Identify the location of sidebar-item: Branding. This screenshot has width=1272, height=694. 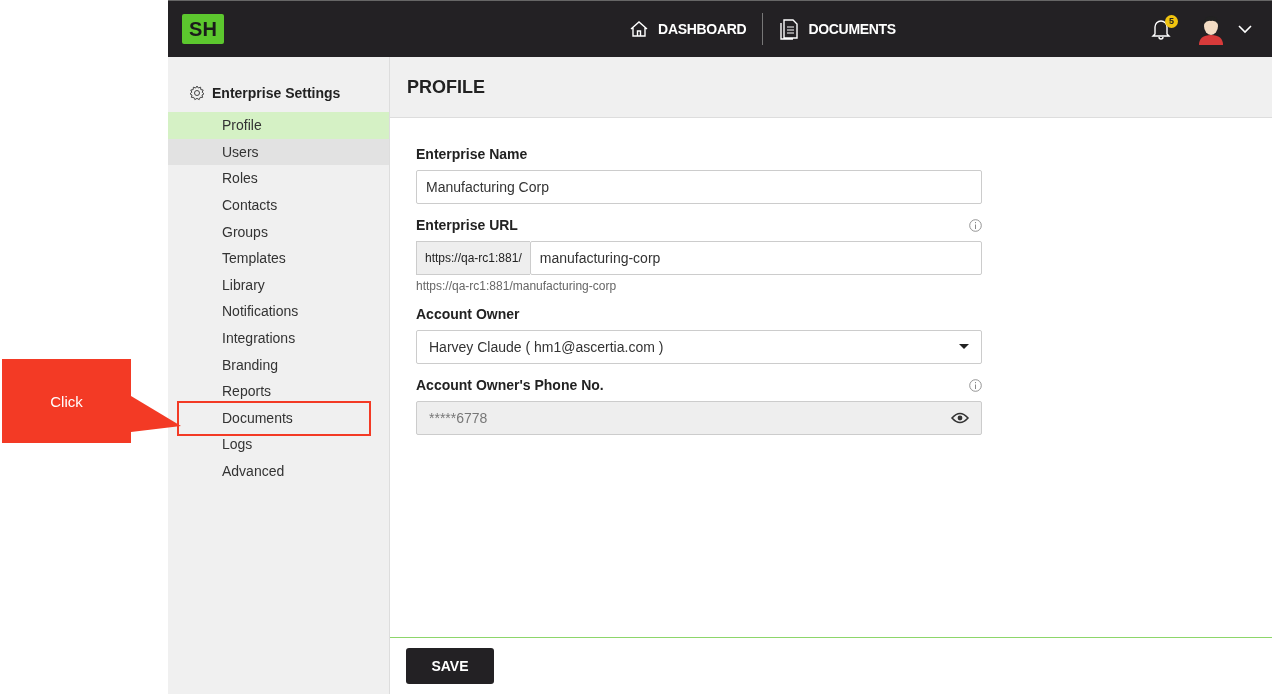
(278, 364).